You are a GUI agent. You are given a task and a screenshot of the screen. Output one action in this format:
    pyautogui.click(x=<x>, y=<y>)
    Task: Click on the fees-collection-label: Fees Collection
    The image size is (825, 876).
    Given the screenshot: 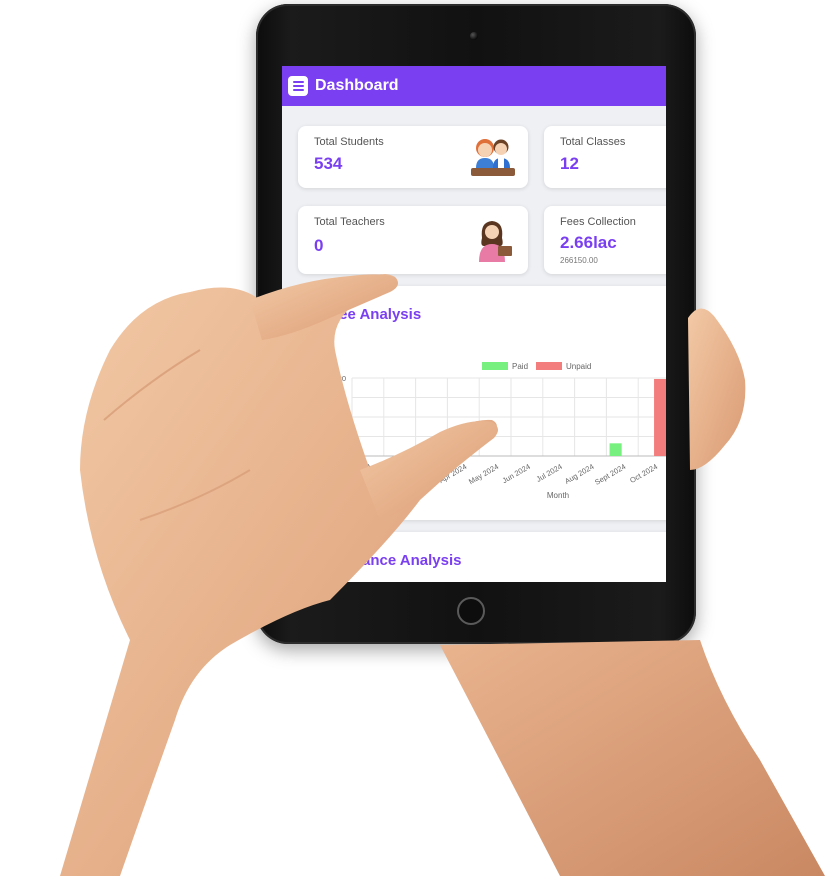 What is the action you would take?
    pyautogui.click(x=598, y=222)
    